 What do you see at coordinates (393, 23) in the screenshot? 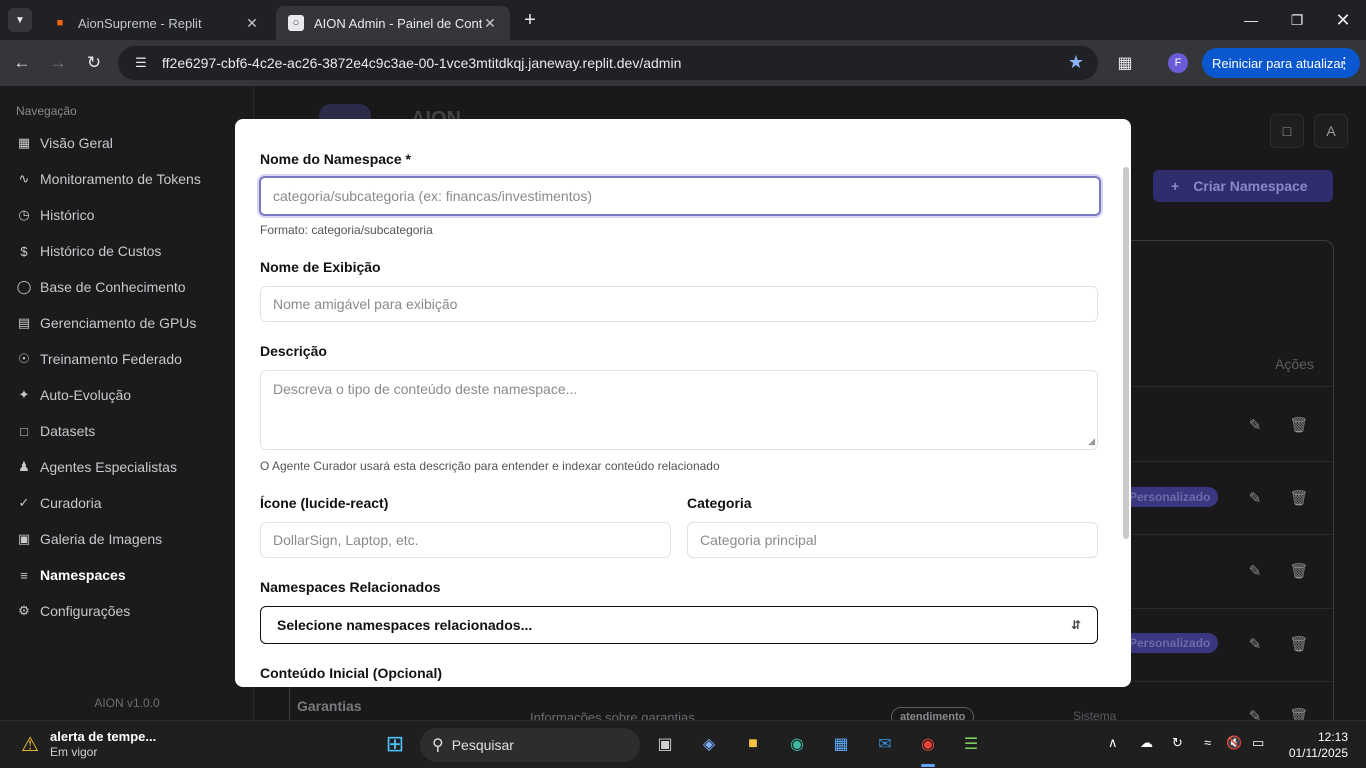
I see `browser-tab-aion: ○ AION Admin - Painel de Controle ✕` at bounding box center [393, 23].